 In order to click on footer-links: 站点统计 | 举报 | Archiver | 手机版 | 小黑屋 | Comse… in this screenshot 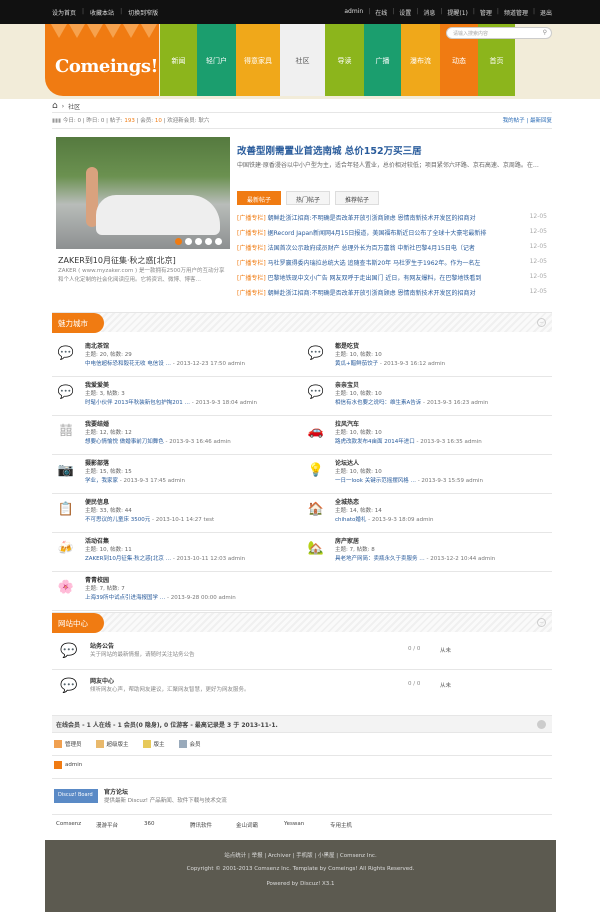, I will do `click(300, 855)`.